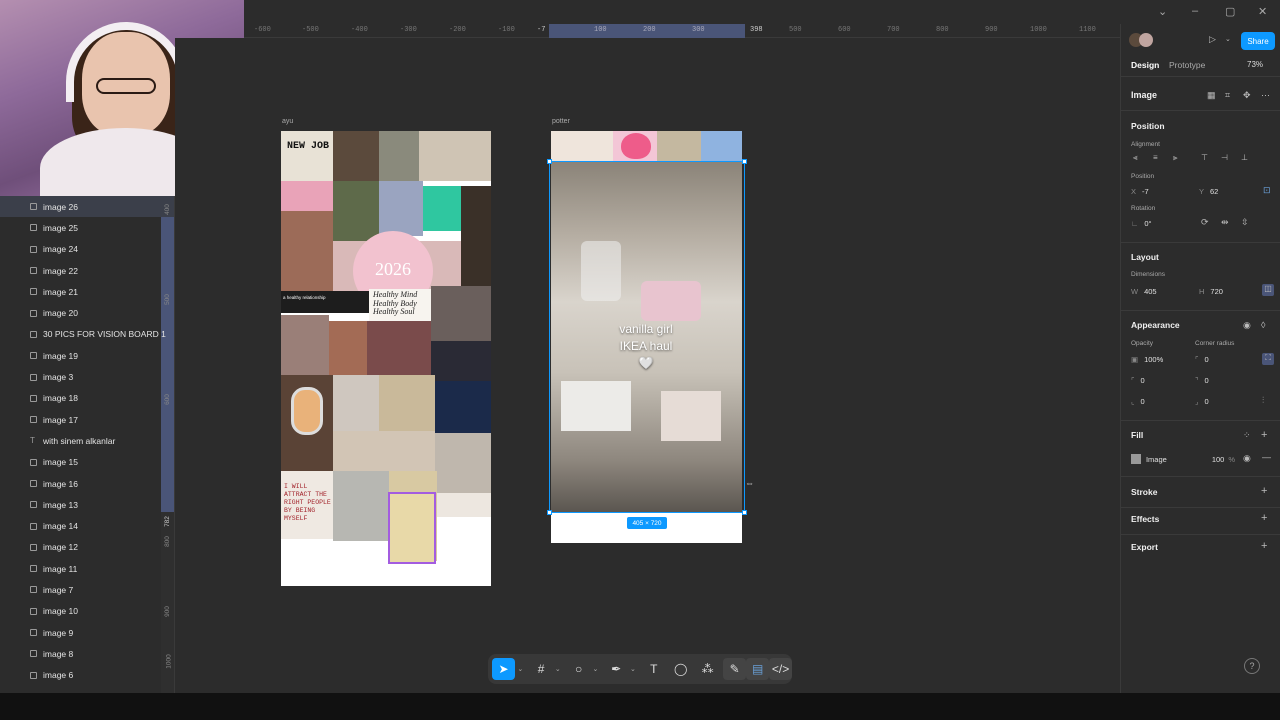 This screenshot has height=720, width=1280. I want to click on frame-label-potter: potter, so click(561, 121).